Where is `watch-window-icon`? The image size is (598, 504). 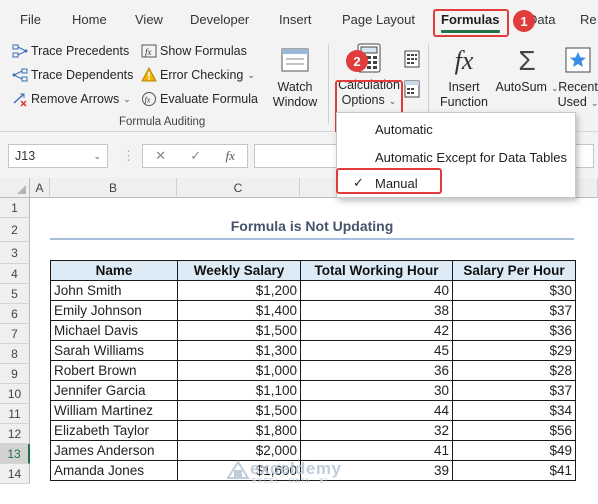 watch-window-icon is located at coordinates (295, 60).